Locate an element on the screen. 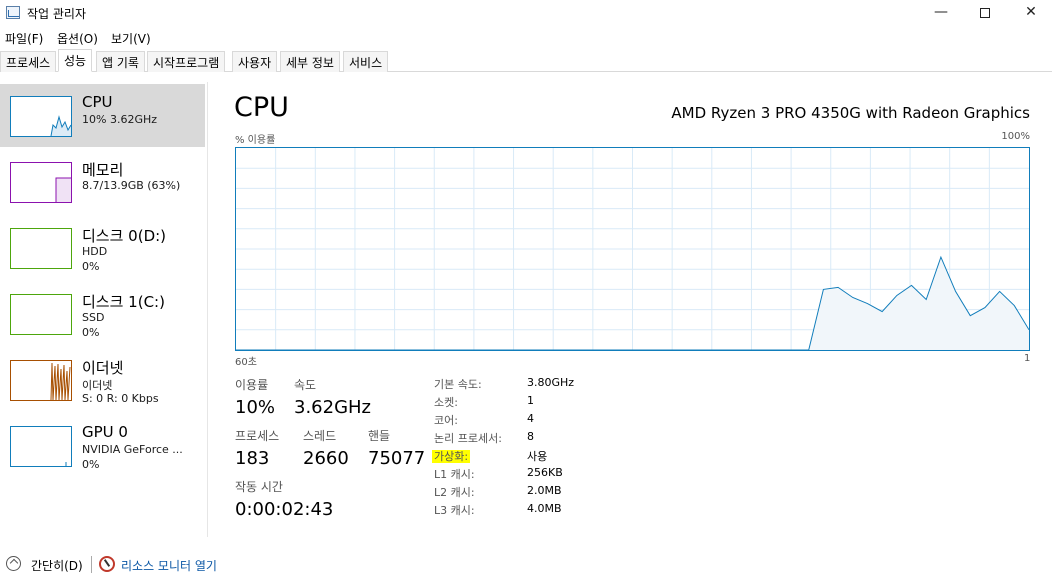 This screenshot has width=1052, height=587. tab-details: 세부 정보 is located at coordinates (310, 61).